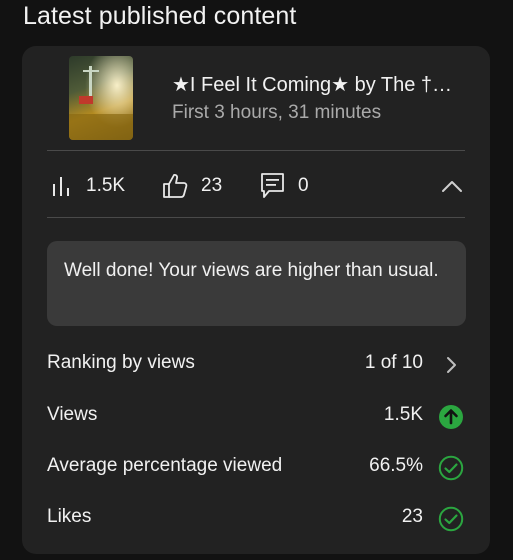 This screenshot has width=513, height=560. Describe the element at coordinates (62, 186) in the screenshot. I see `bar-chart-icon` at that location.